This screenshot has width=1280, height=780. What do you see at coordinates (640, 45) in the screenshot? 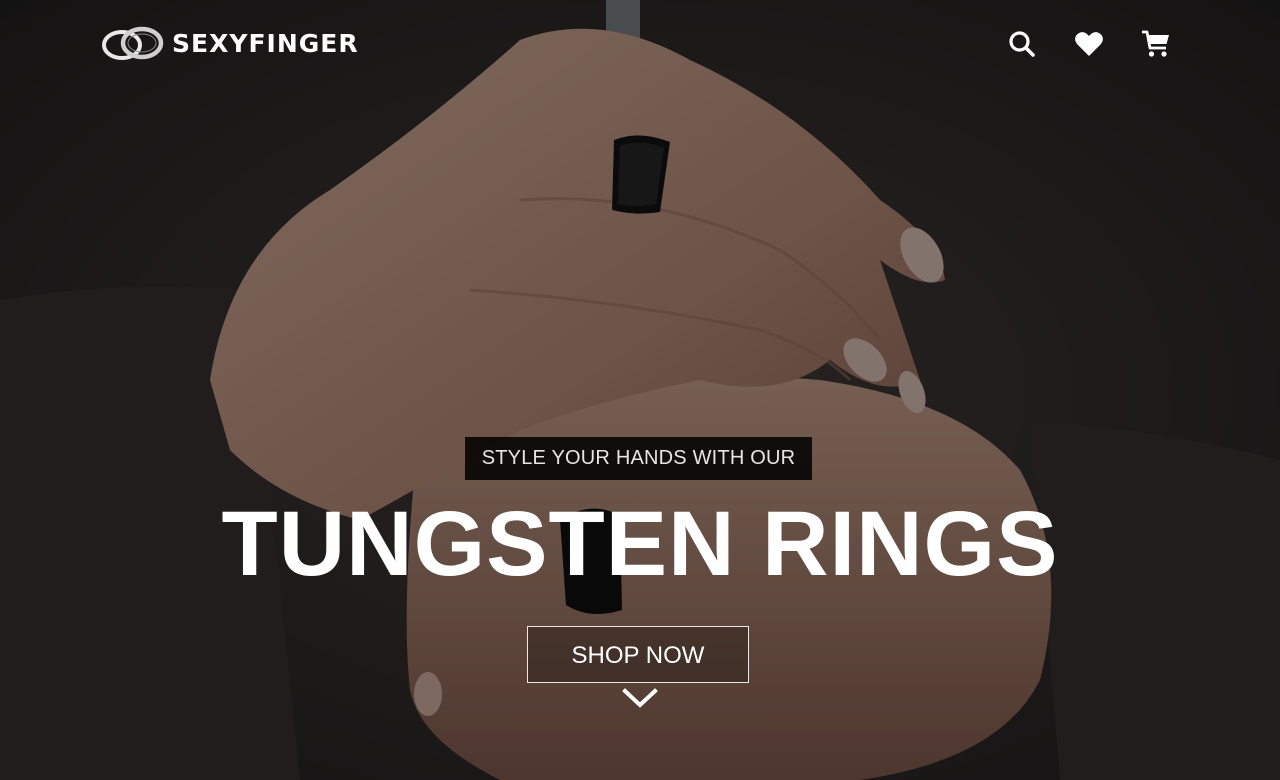
I see `site-header: SEXYFINGER` at bounding box center [640, 45].